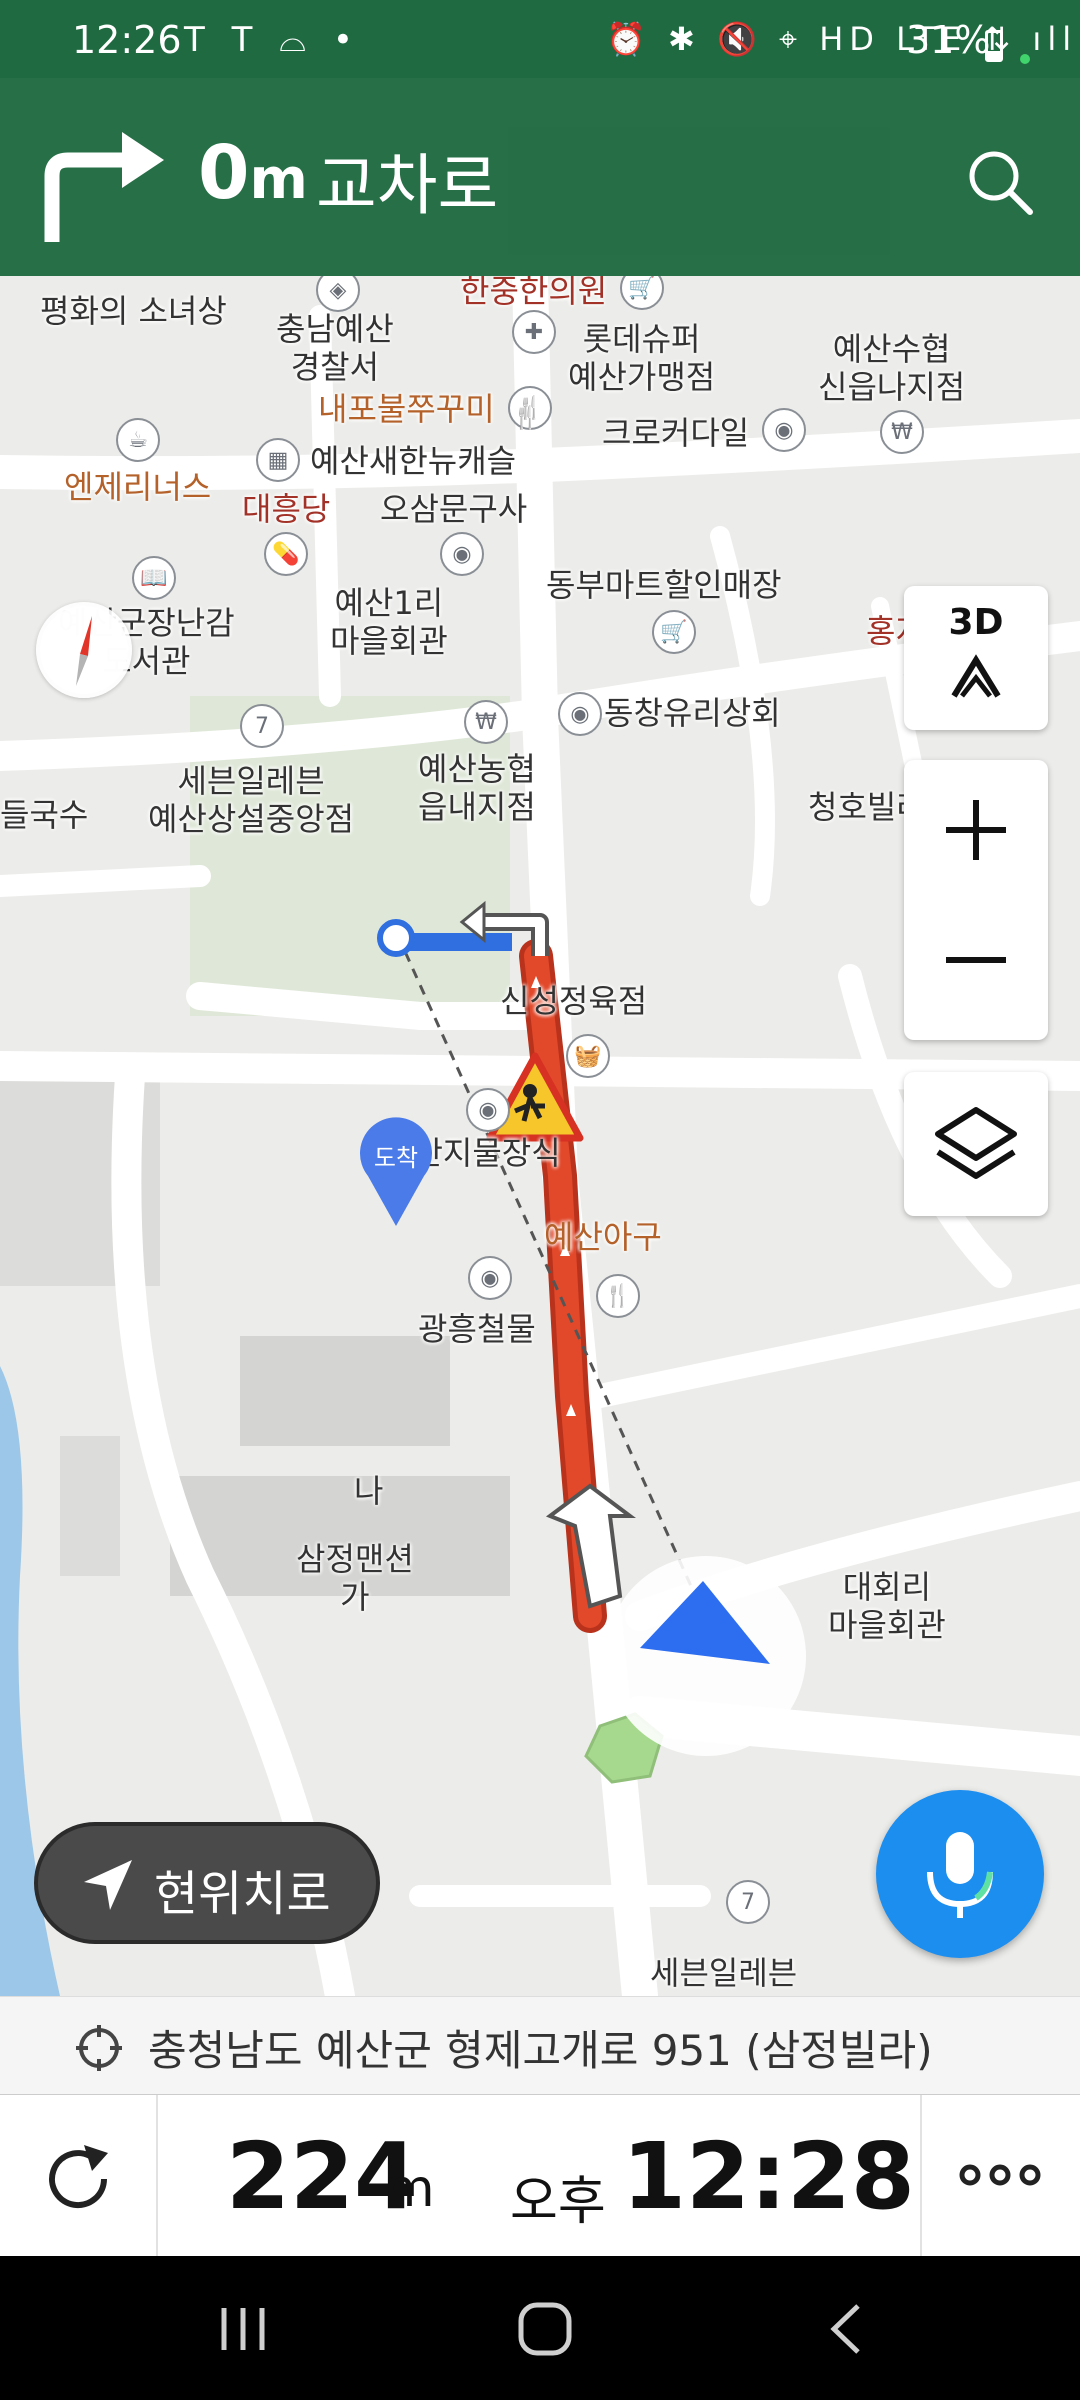 This screenshot has height=2400, width=1080. Describe the element at coordinates (243, 2329) in the screenshot. I see `recent-apps-icon` at that location.